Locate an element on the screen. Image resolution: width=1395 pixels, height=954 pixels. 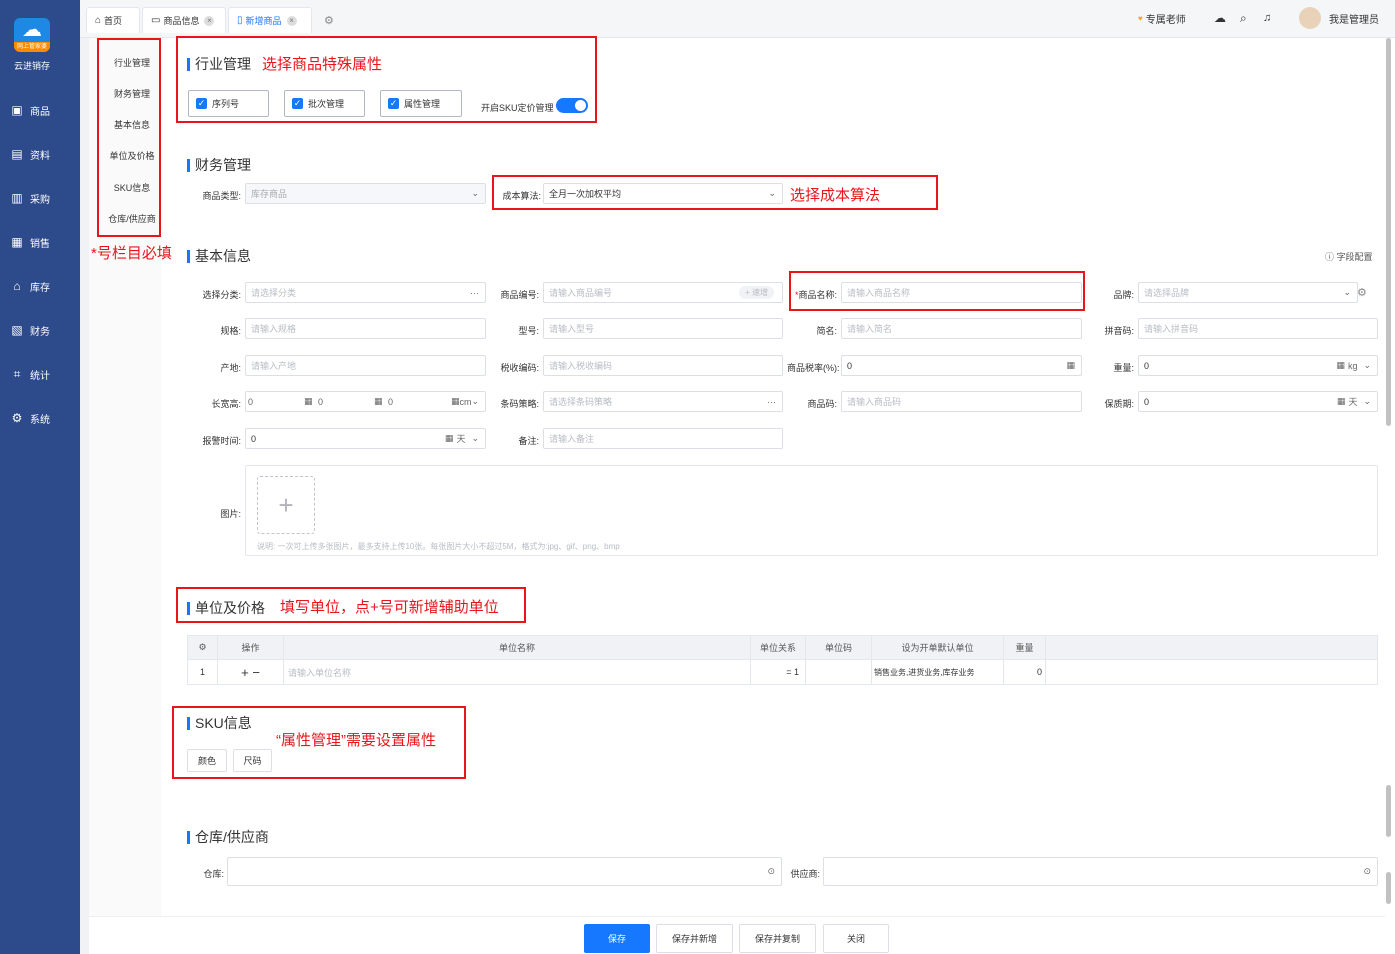
annotation-sku: “属性管理”需要设置属性 is located at coordinates (356, 740).